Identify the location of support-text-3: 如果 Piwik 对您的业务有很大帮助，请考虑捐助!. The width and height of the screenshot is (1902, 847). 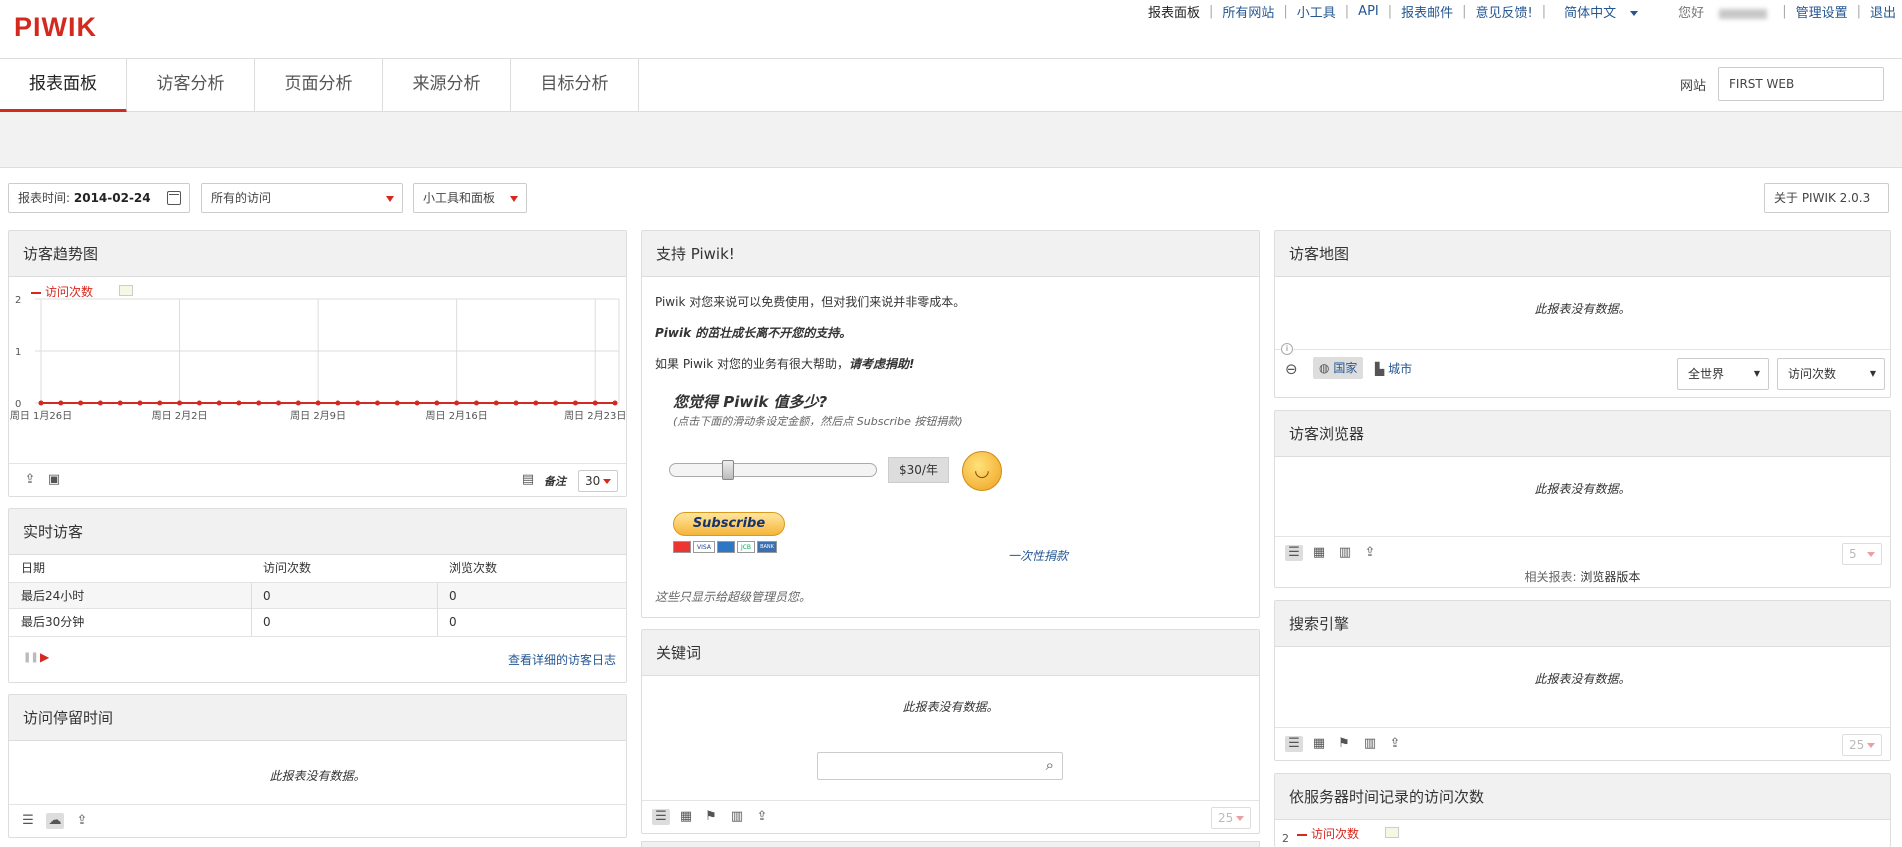
(785, 364).